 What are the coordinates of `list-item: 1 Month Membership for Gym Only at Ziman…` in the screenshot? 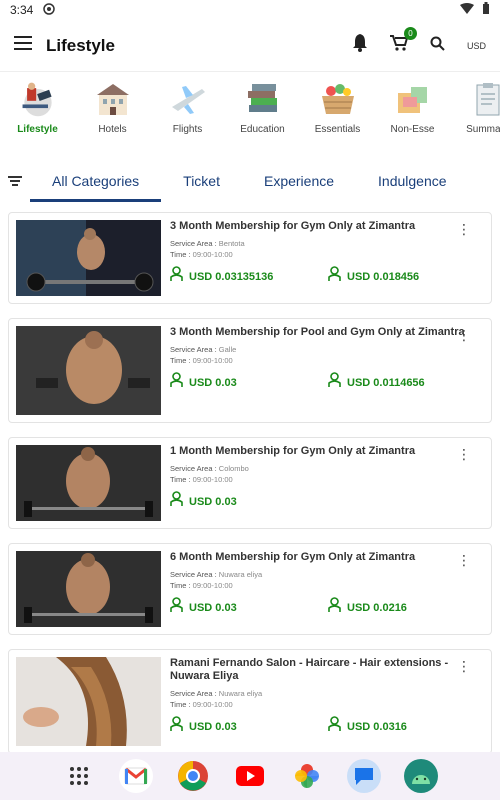 It's located at (250, 483).